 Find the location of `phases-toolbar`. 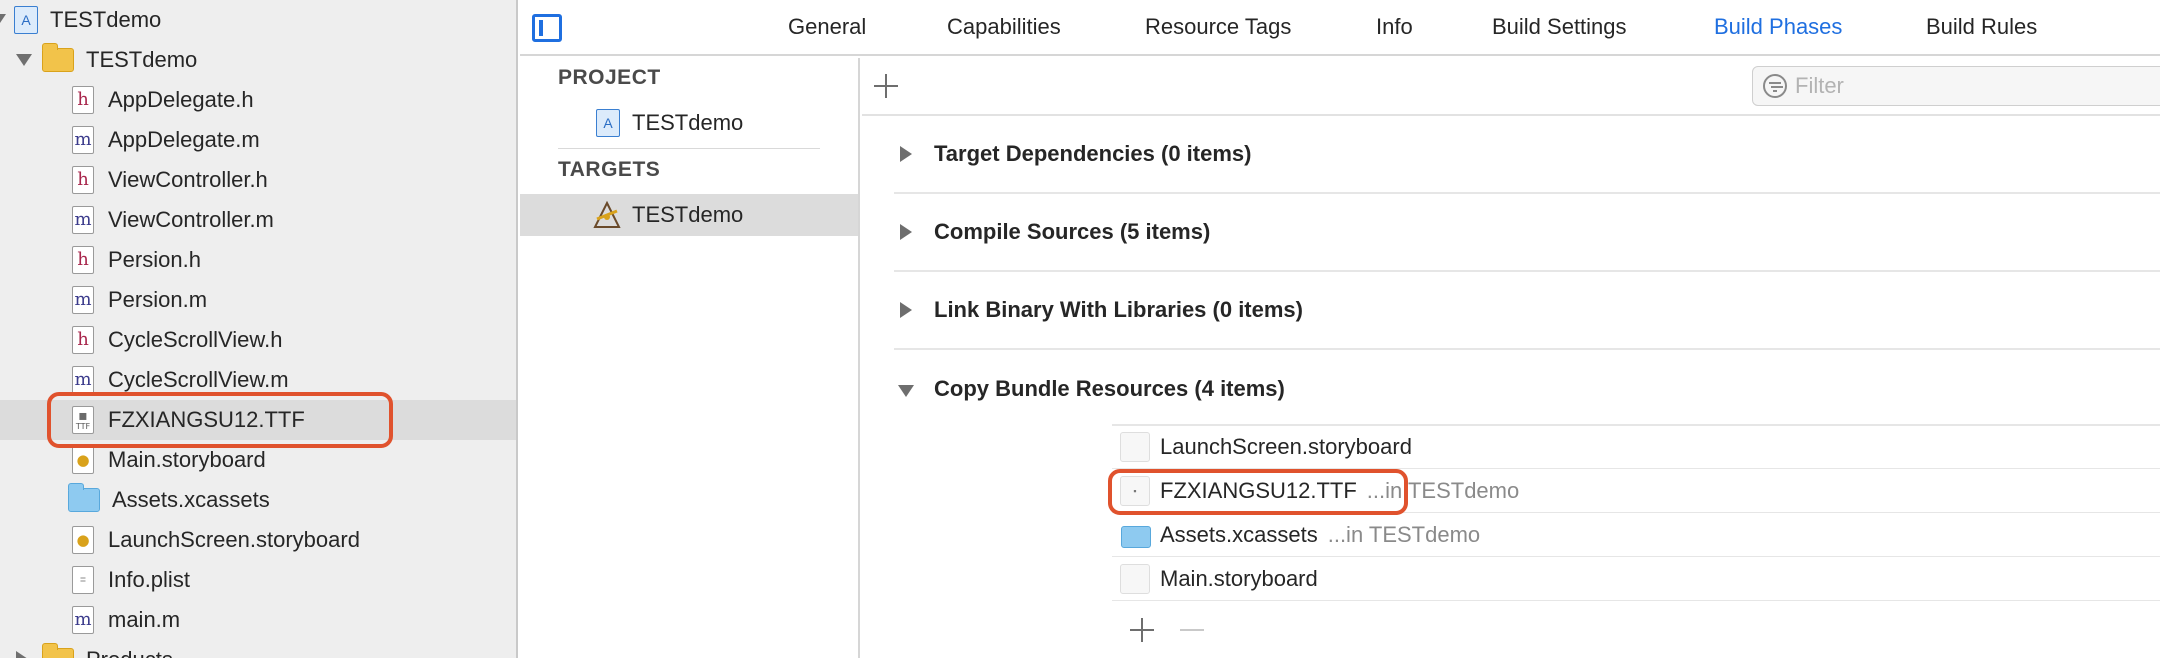

phases-toolbar is located at coordinates (1511, 87).